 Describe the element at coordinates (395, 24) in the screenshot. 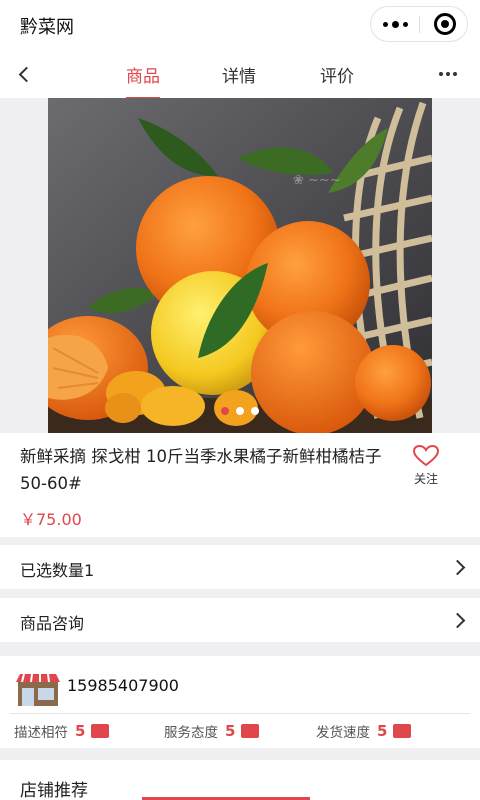

I see `more-dots-icon` at that location.